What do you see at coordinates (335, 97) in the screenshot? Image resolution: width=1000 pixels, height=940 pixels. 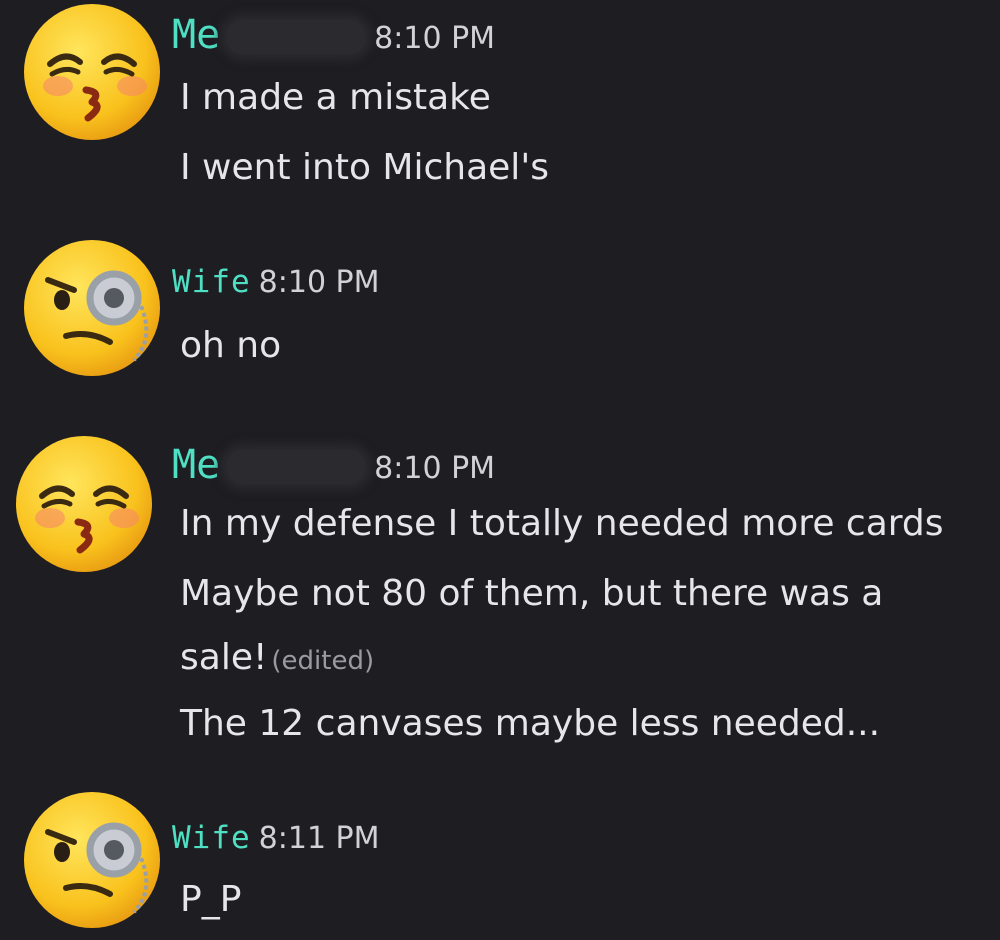 I see `message-line: I made a mistake` at bounding box center [335, 97].